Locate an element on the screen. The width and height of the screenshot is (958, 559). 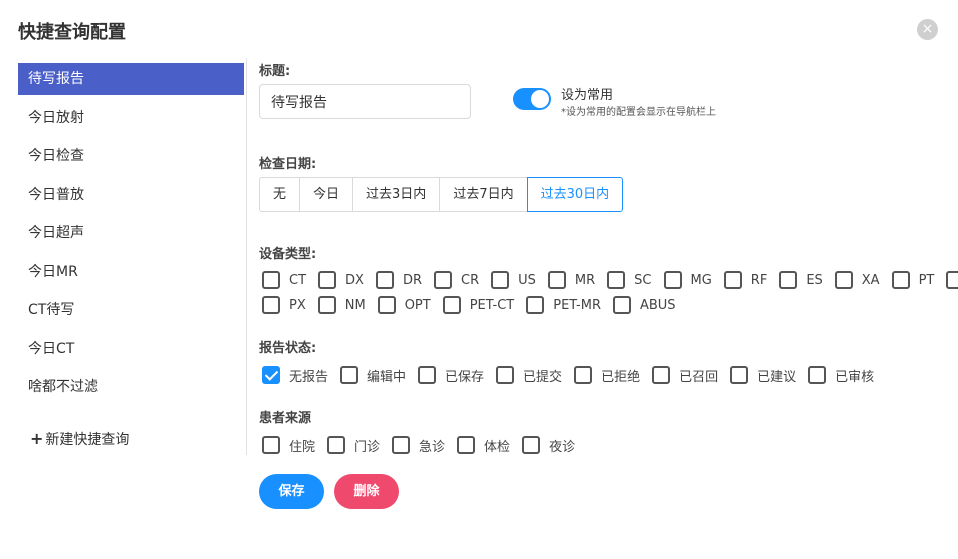
status-1-checkbox: 编辑中 is located at coordinates (373, 375).